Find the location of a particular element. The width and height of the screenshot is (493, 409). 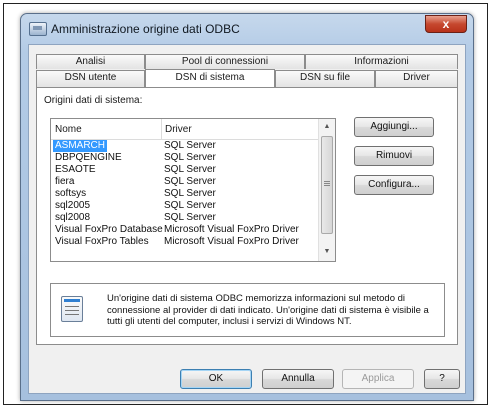

tab-label: Driver is located at coordinates (416, 77).